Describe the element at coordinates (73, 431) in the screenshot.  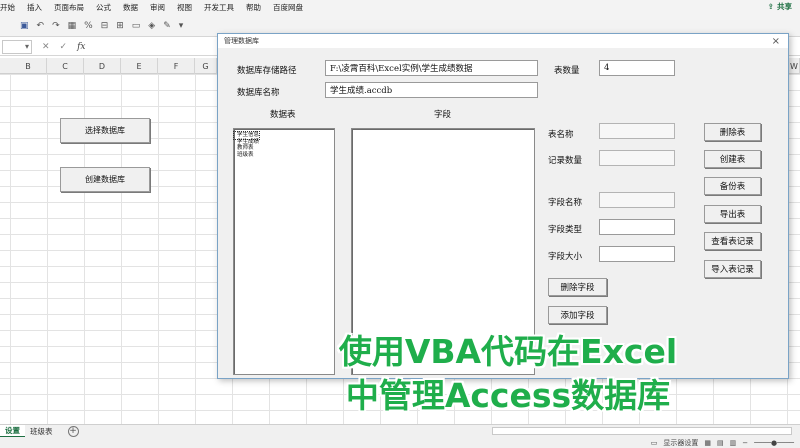
I see `add-sheet-icon: +` at that location.